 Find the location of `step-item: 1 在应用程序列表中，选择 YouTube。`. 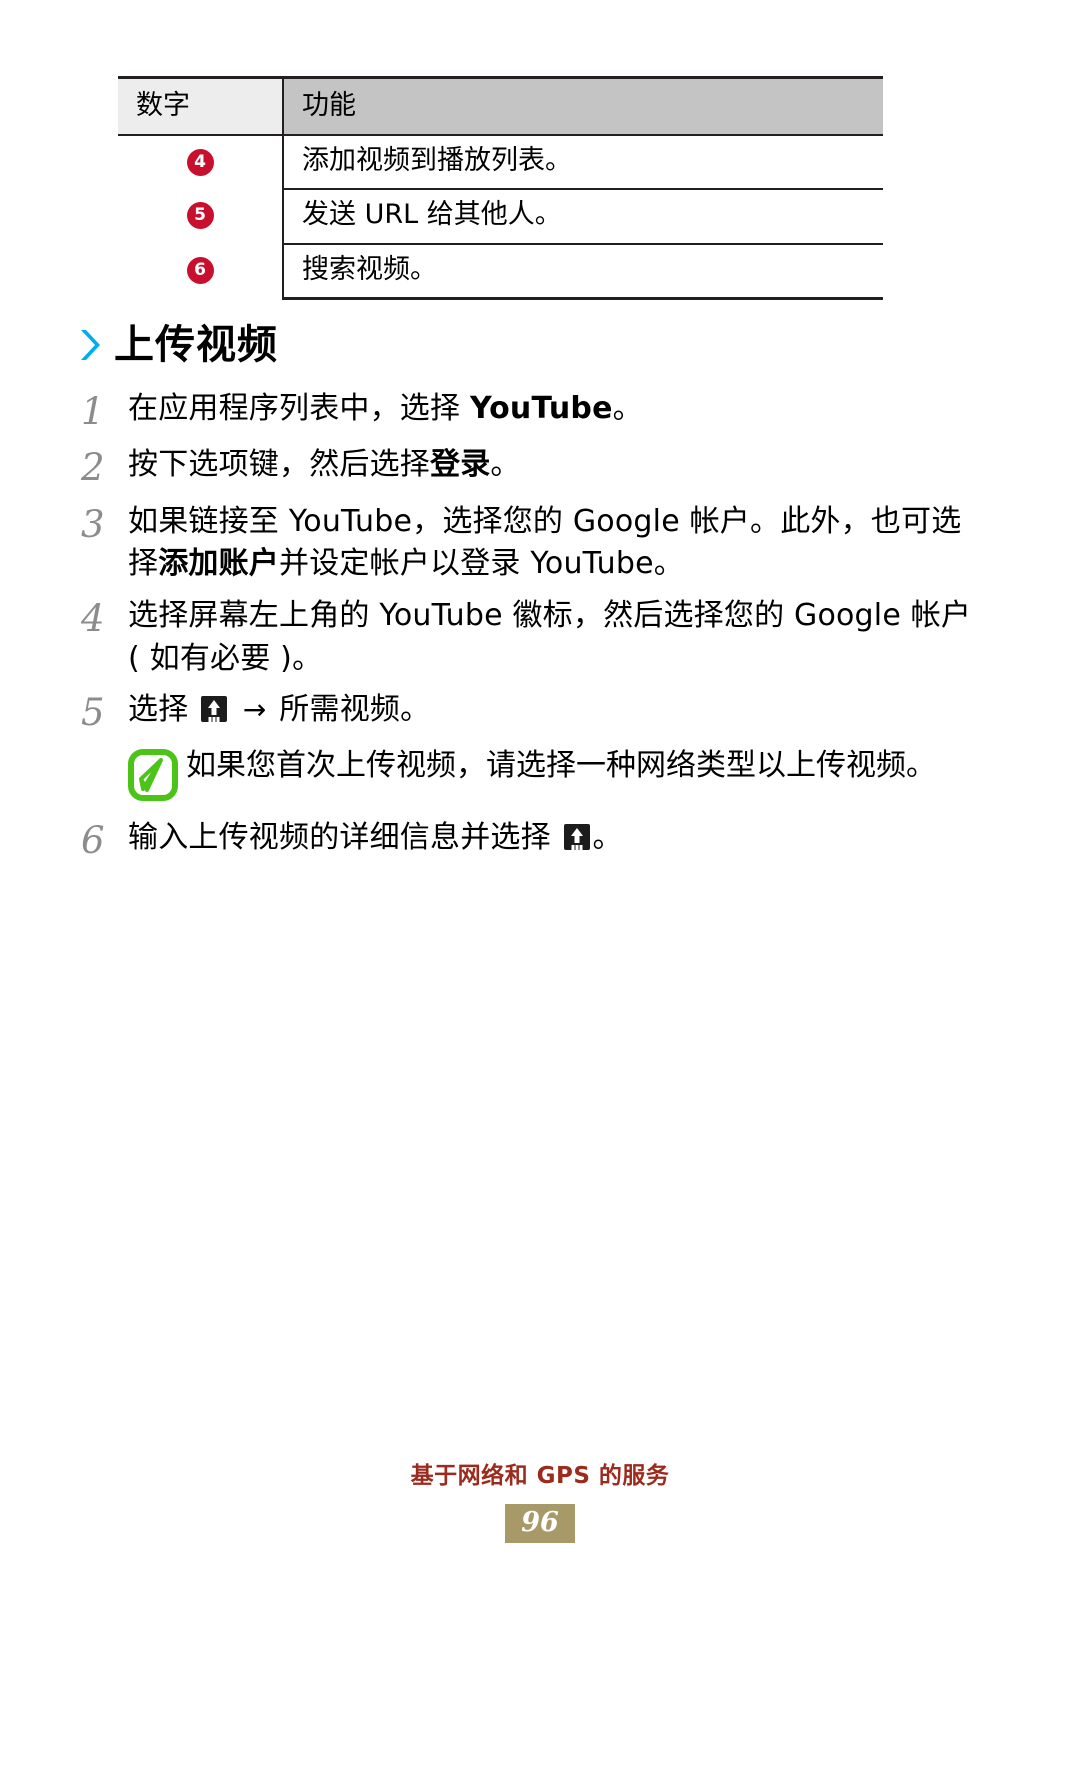

step-item: 1 在应用程序列表中，选择 YouTube。 is located at coordinates (528, 411).